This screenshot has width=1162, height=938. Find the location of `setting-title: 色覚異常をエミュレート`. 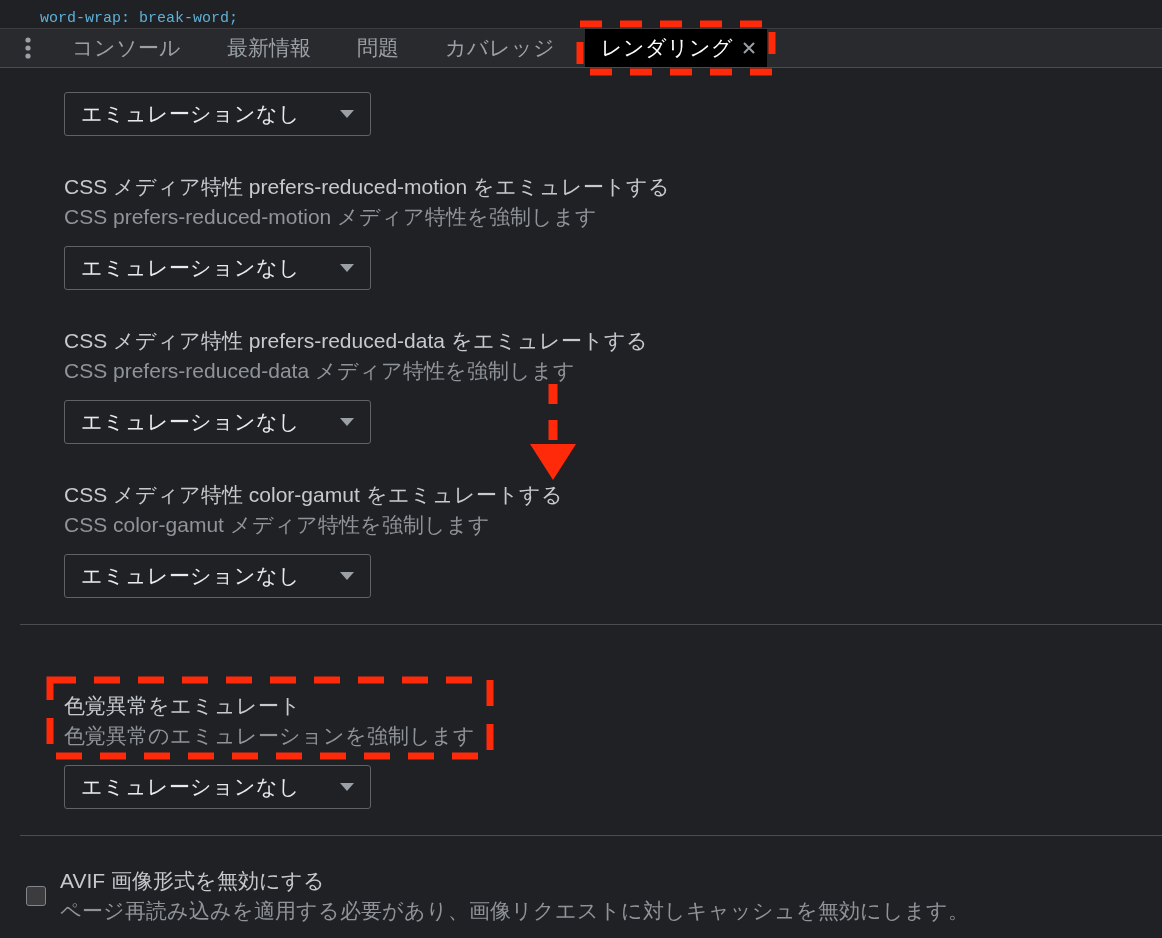

setting-title: 色覚異常をエミュレート is located at coordinates (183, 706).